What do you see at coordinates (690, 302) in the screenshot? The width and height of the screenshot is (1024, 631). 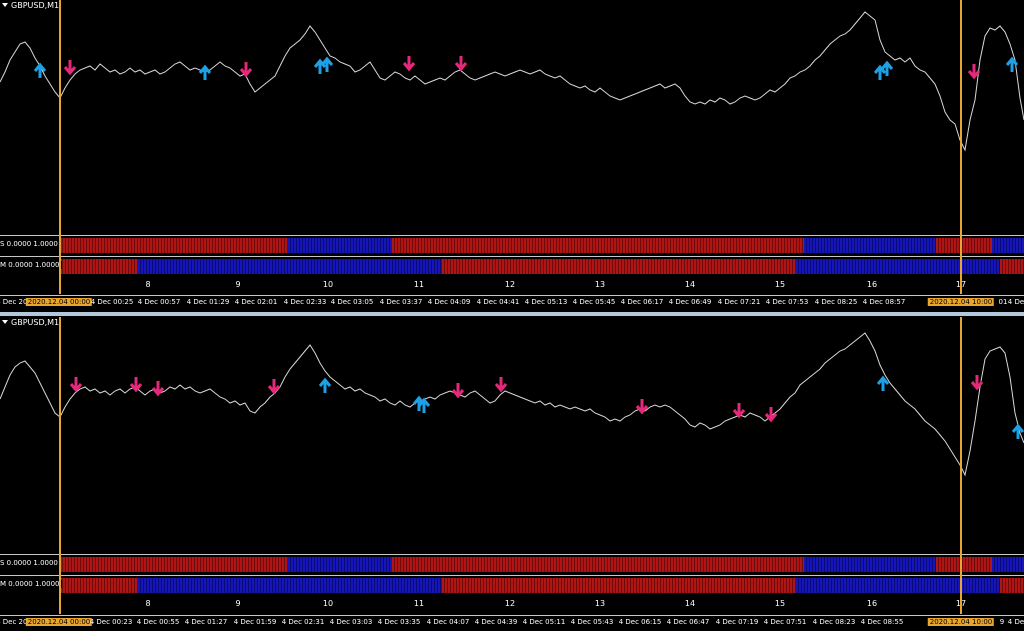 I see `time-label: 4 Dec 06:49` at bounding box center [690, 302].